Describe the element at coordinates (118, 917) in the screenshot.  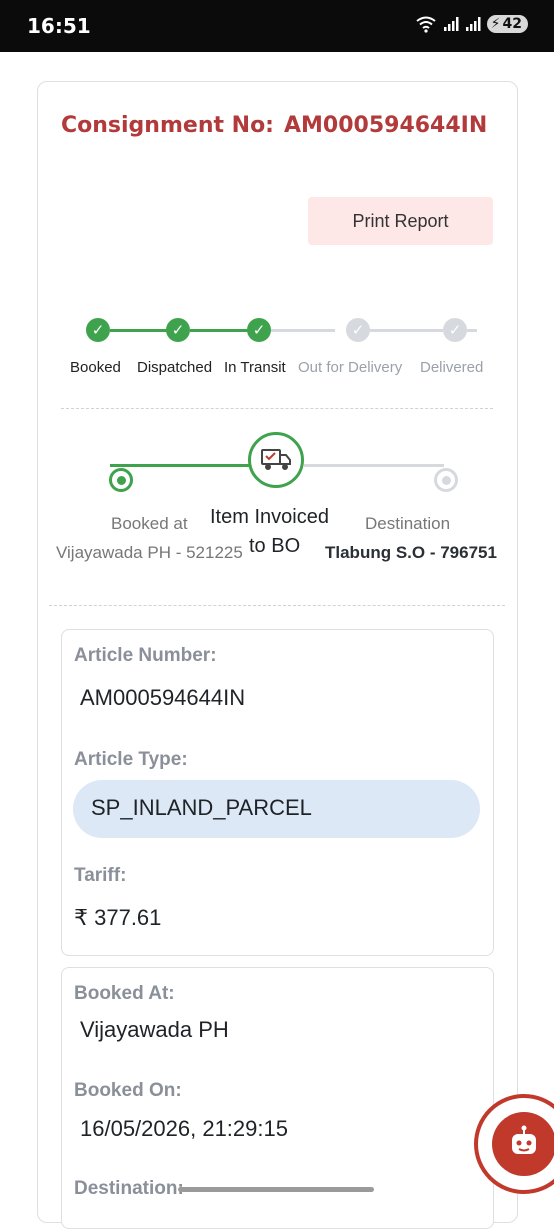
I see `tariff-value: ₹ 377.61` at that location.